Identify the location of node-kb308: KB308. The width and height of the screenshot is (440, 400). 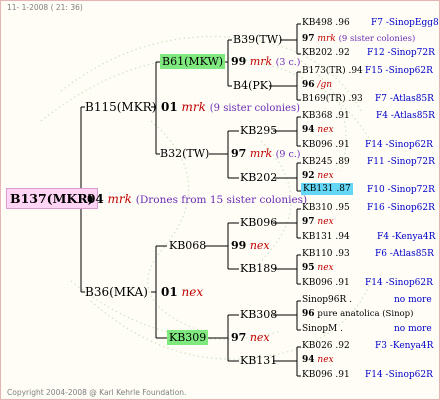
(258, 314).